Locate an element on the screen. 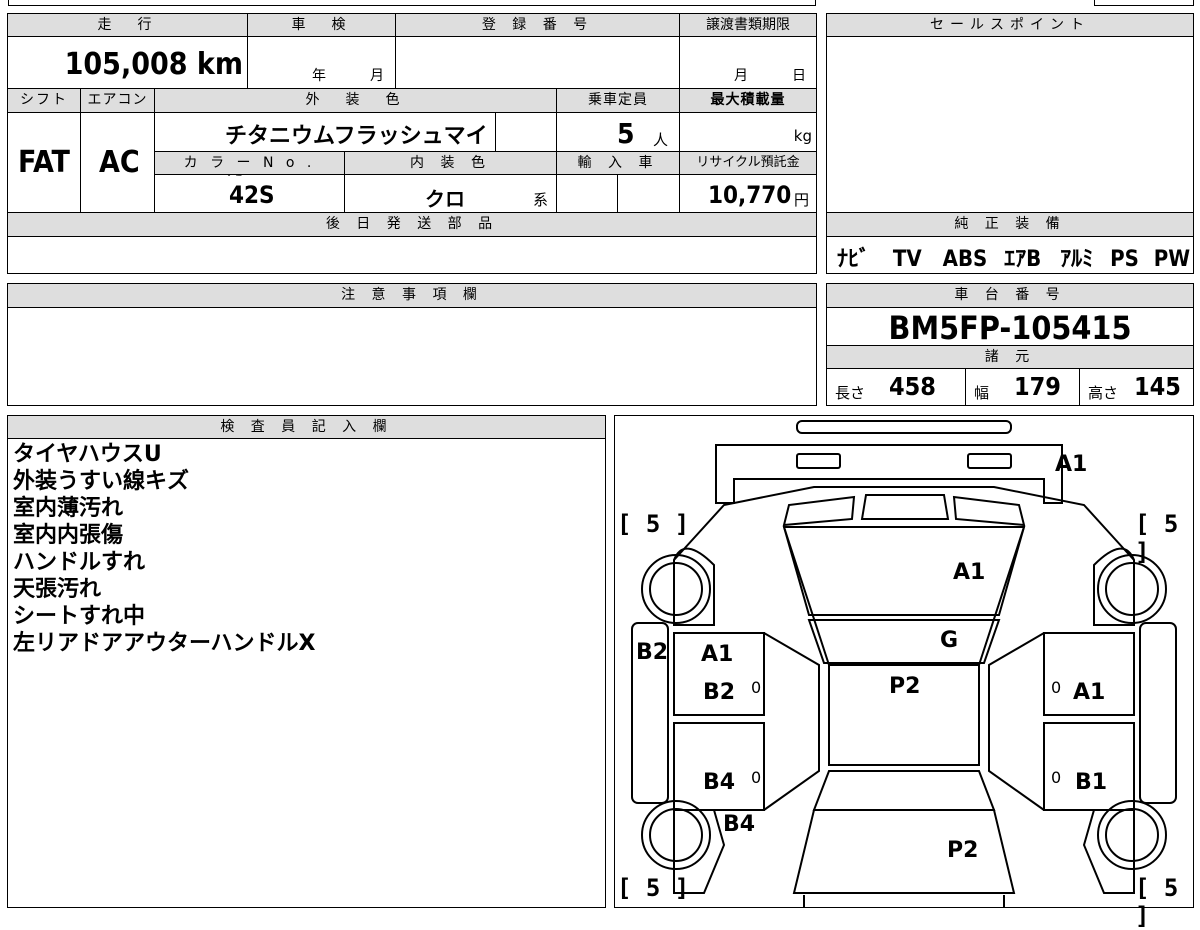  right-headlight-shape is located at coordinates (989, 461).